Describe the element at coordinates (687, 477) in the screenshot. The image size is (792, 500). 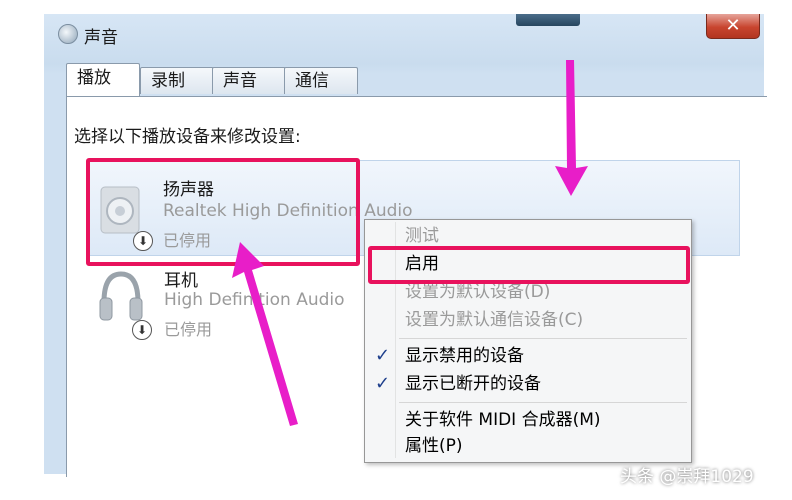
I see `watermark: 头条 @崇拜1029` at that location.